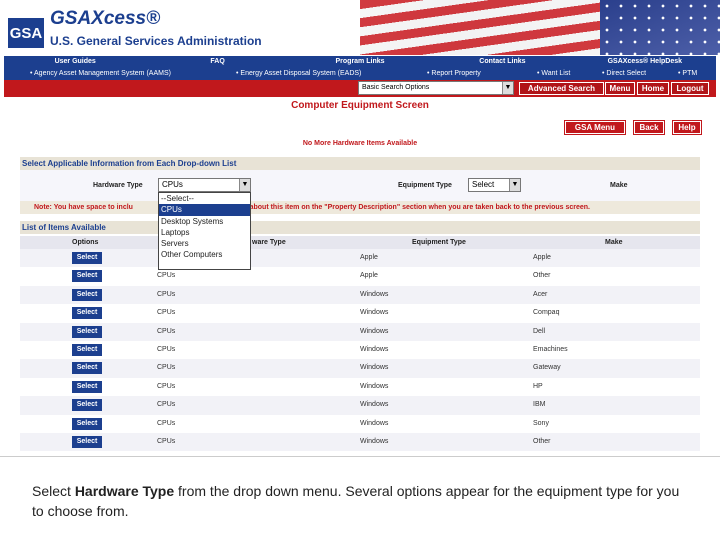  I want to click on make-cell: HP, so click(538, 386).